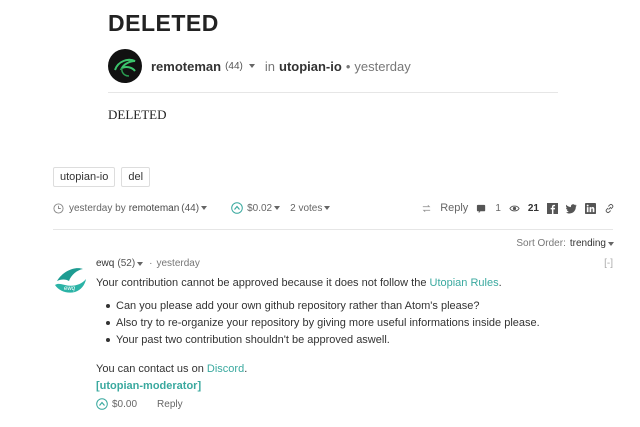 The width and height of the screenshot is (640, 427). I want to click on sort-order: Sort Order: trending, so click(565, 243).